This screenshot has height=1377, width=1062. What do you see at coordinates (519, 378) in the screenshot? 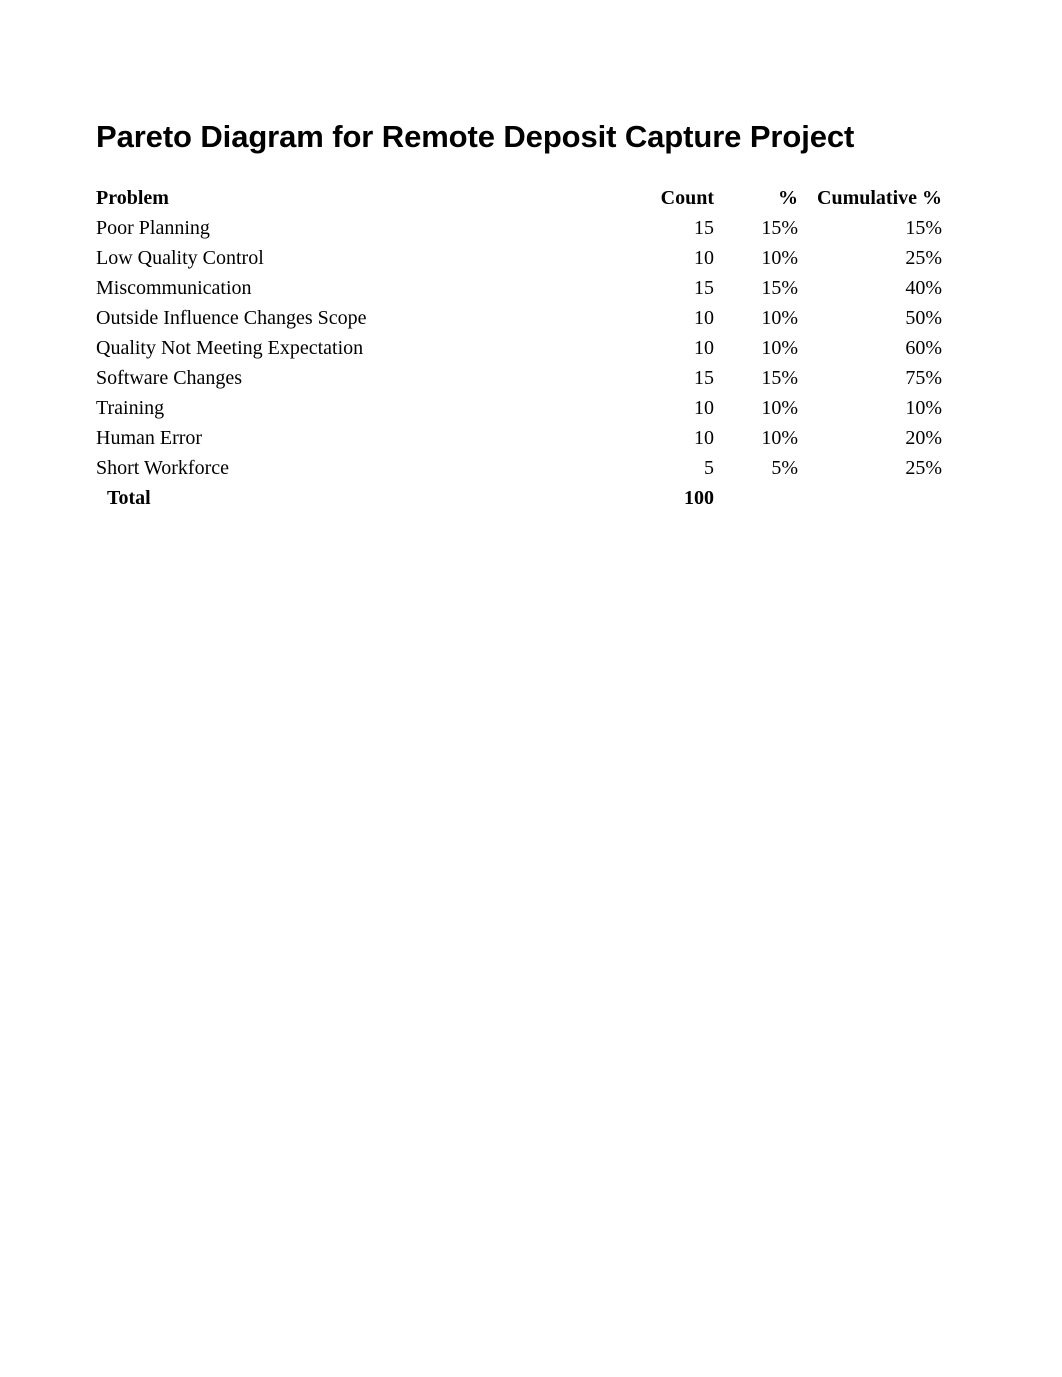
I see `table-row: Software Changes 15 15% 75%` at bounding box center [519, 378].